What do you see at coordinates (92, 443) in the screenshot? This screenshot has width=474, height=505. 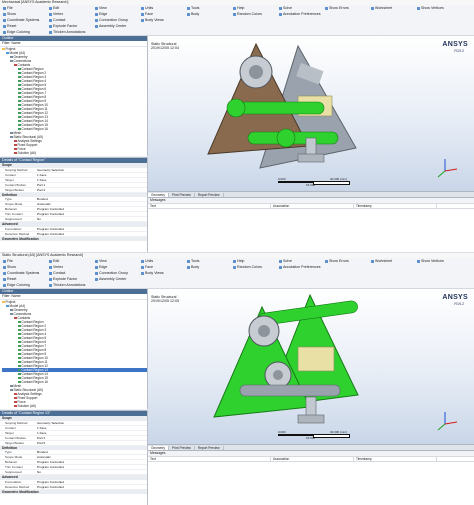 I see `details-value: Part 5` at bounding box center [92, 443].